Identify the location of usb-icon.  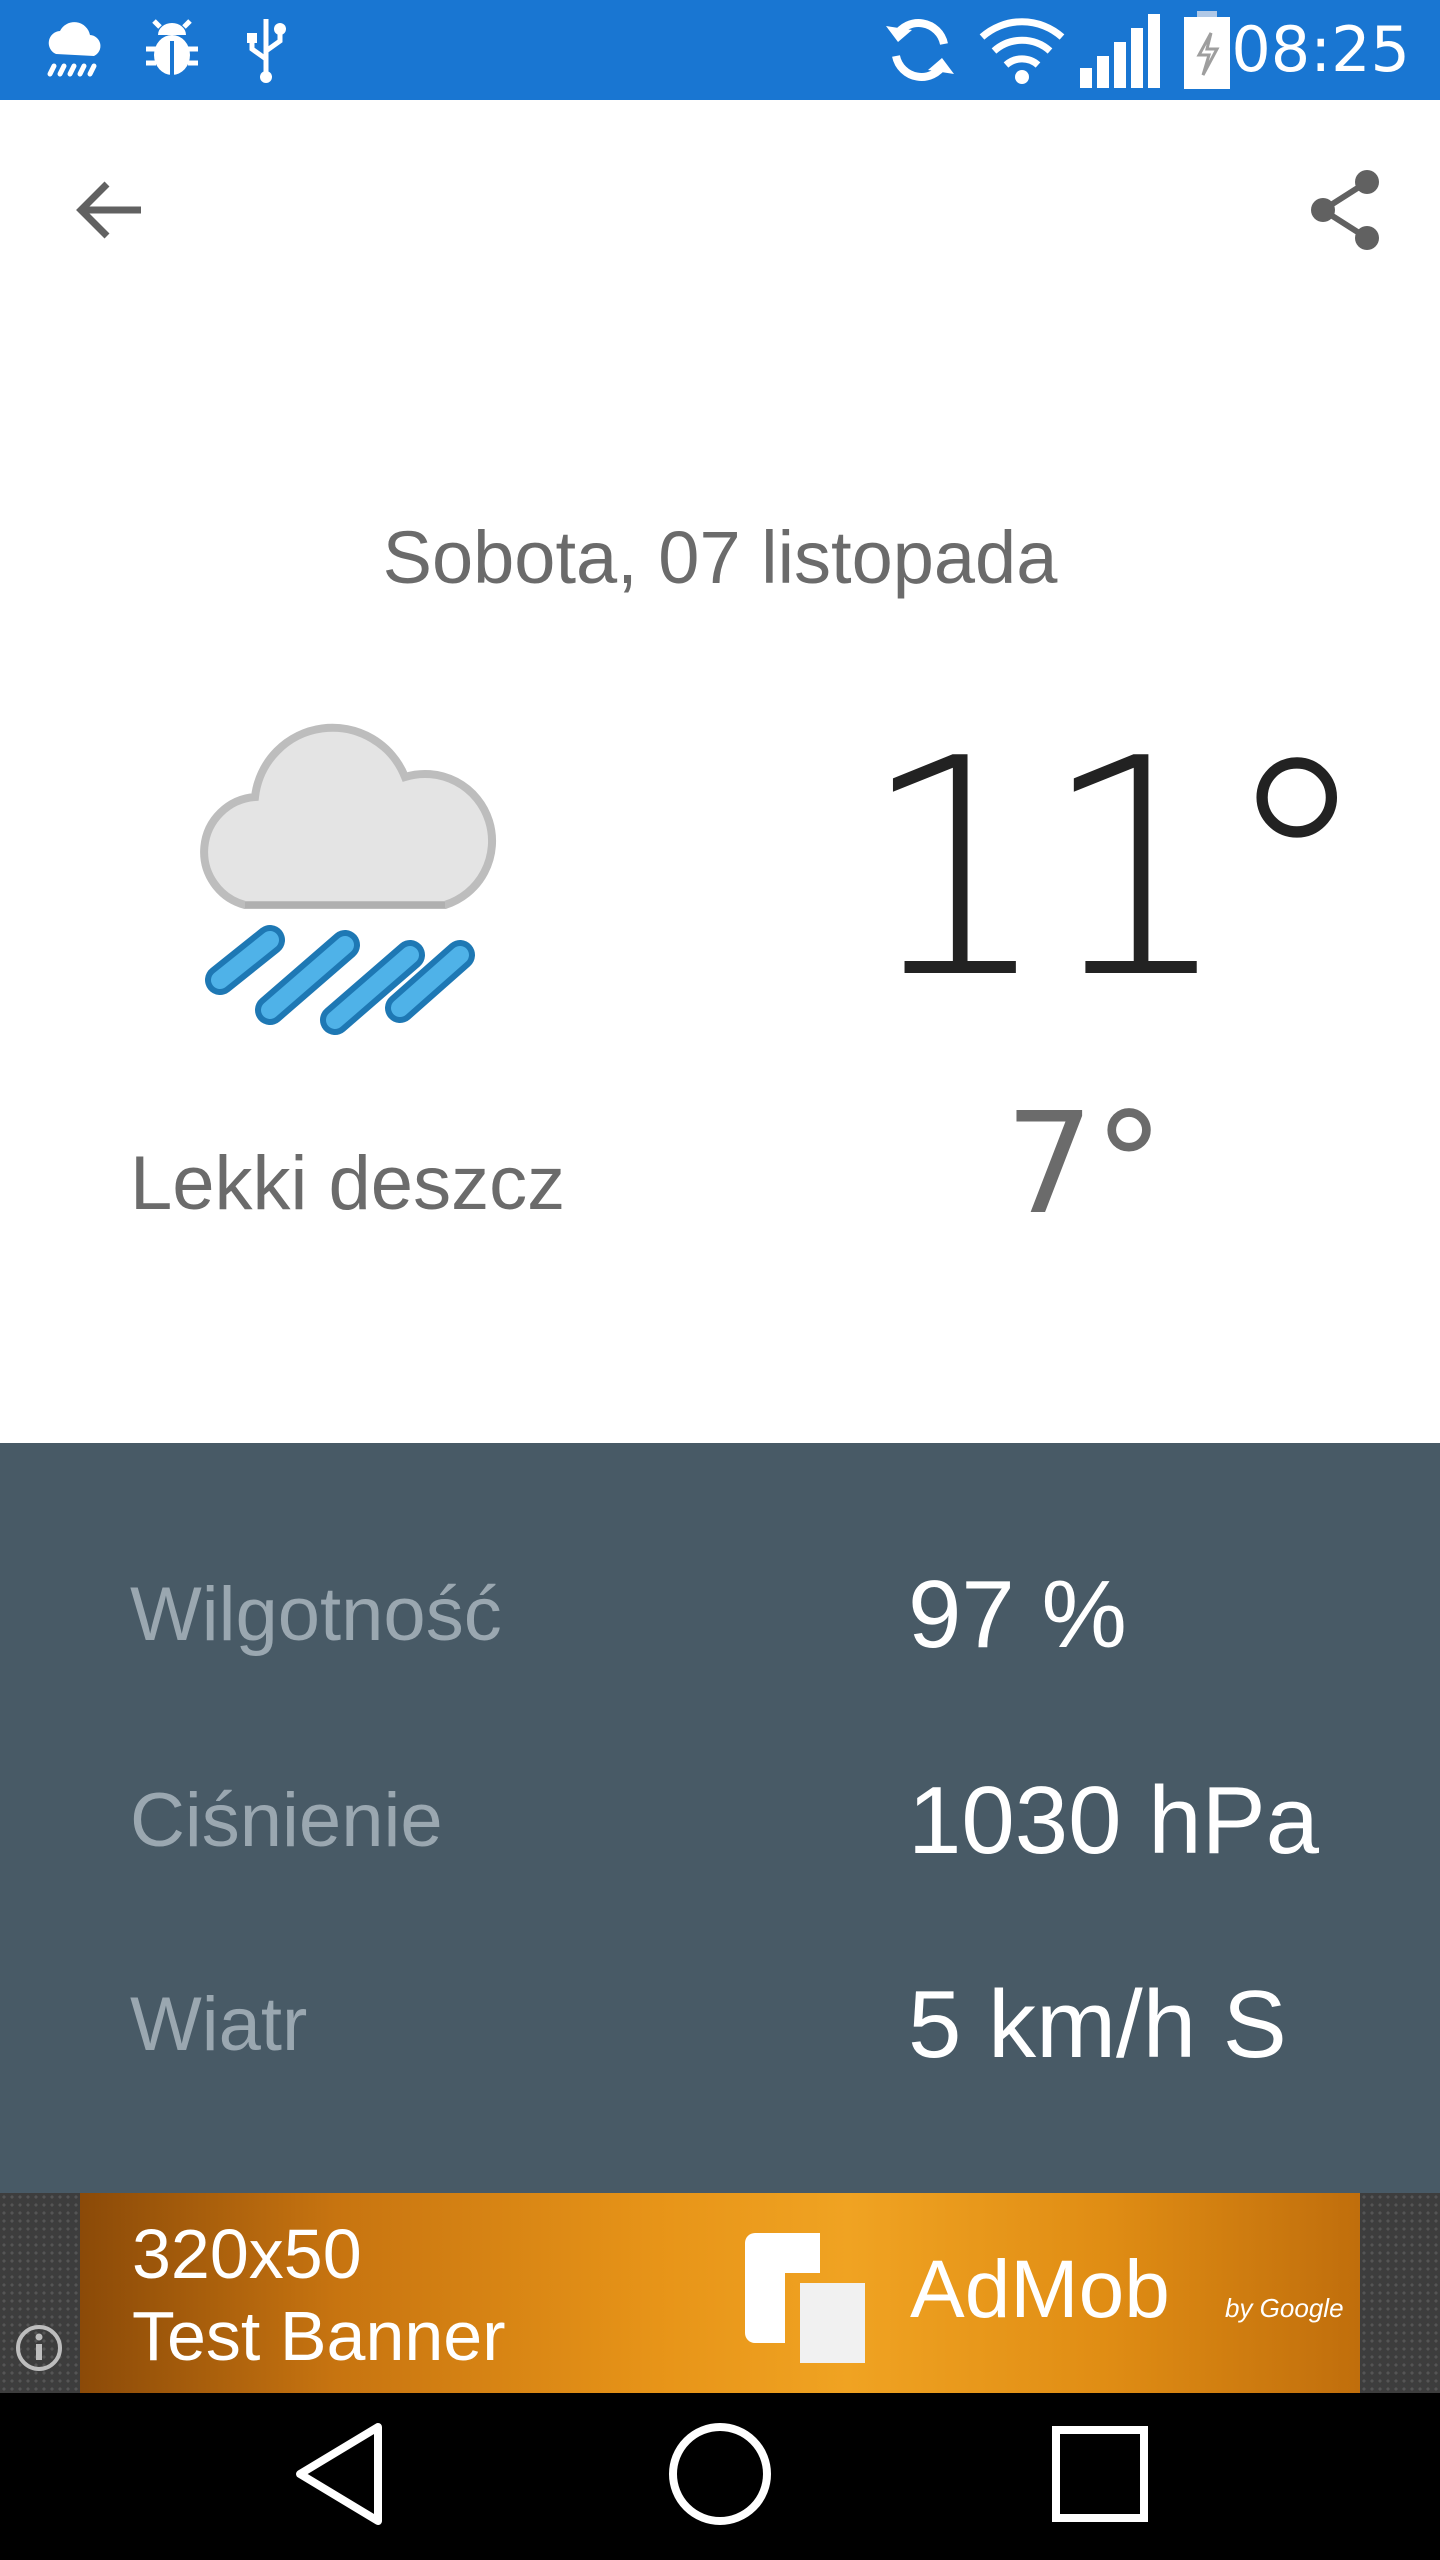
(266, 50).